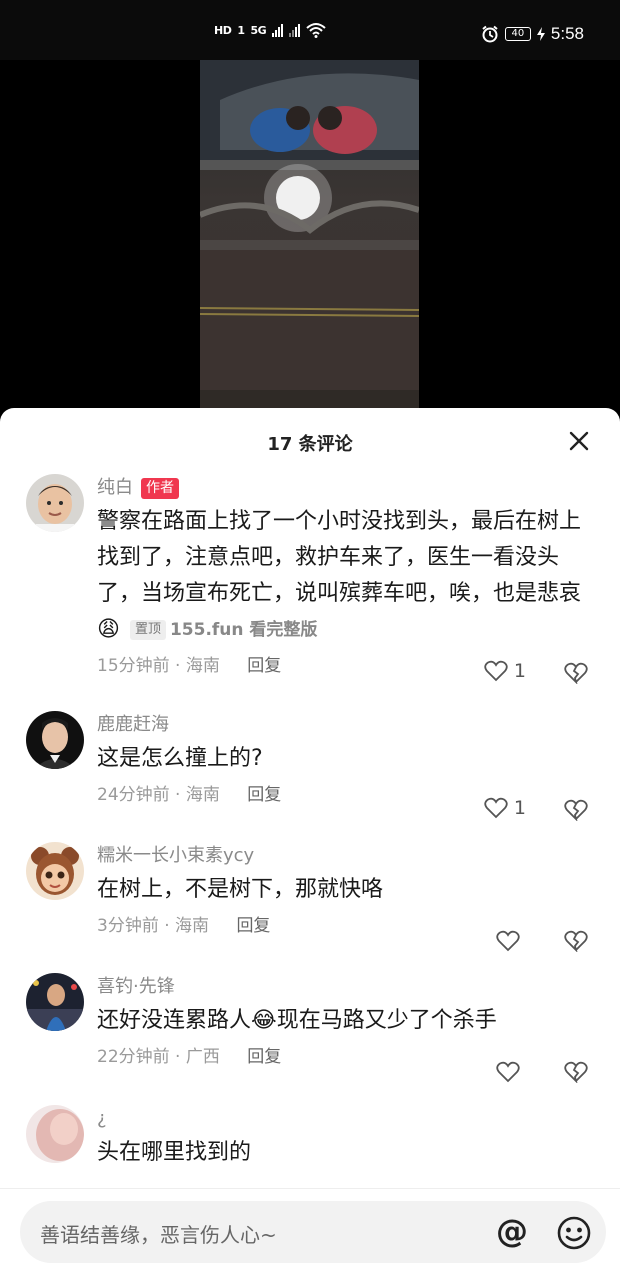  Describe the element at coordinates (490, 34) in the screenshot. I see `alarm-icon` at that location.